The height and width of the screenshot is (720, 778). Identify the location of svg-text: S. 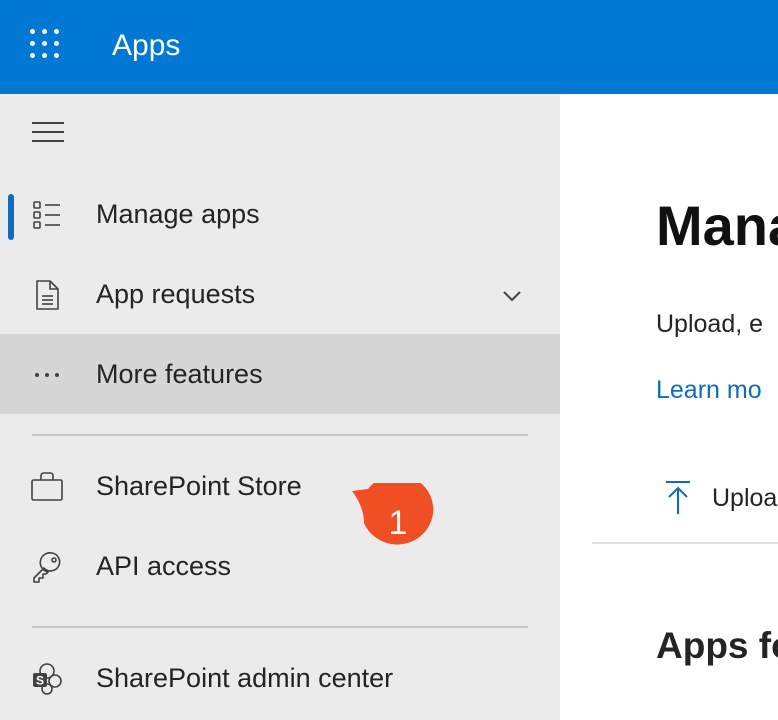
(40, 681).